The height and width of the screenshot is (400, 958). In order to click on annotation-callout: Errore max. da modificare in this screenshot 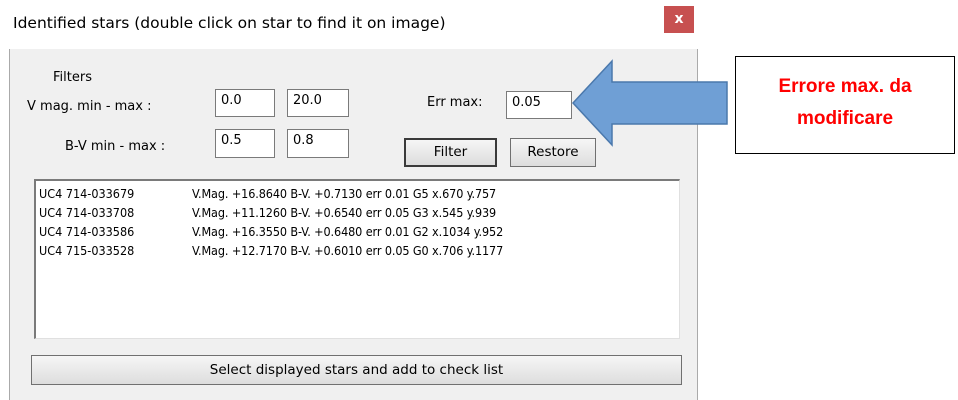, I will do `click(845, 105)`.